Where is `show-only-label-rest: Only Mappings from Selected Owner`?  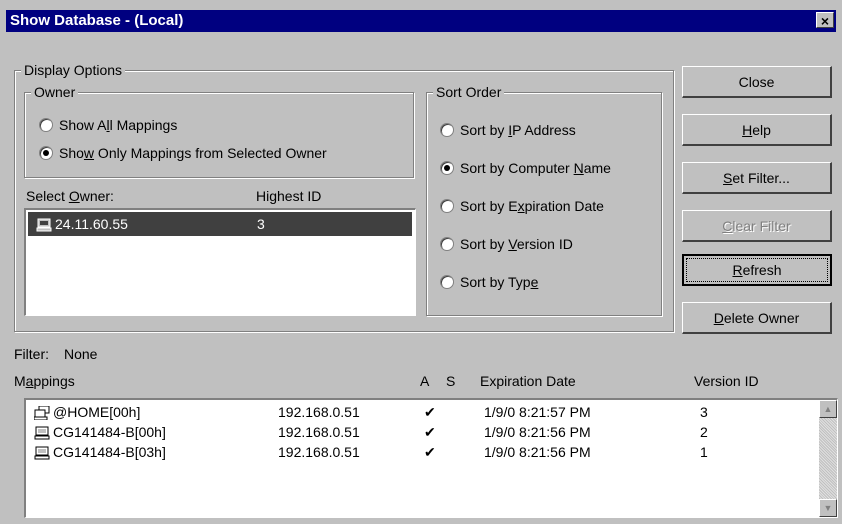 show-only-label-rest: Only Mappings from Selected Owner is located at coordinates (210, 153).